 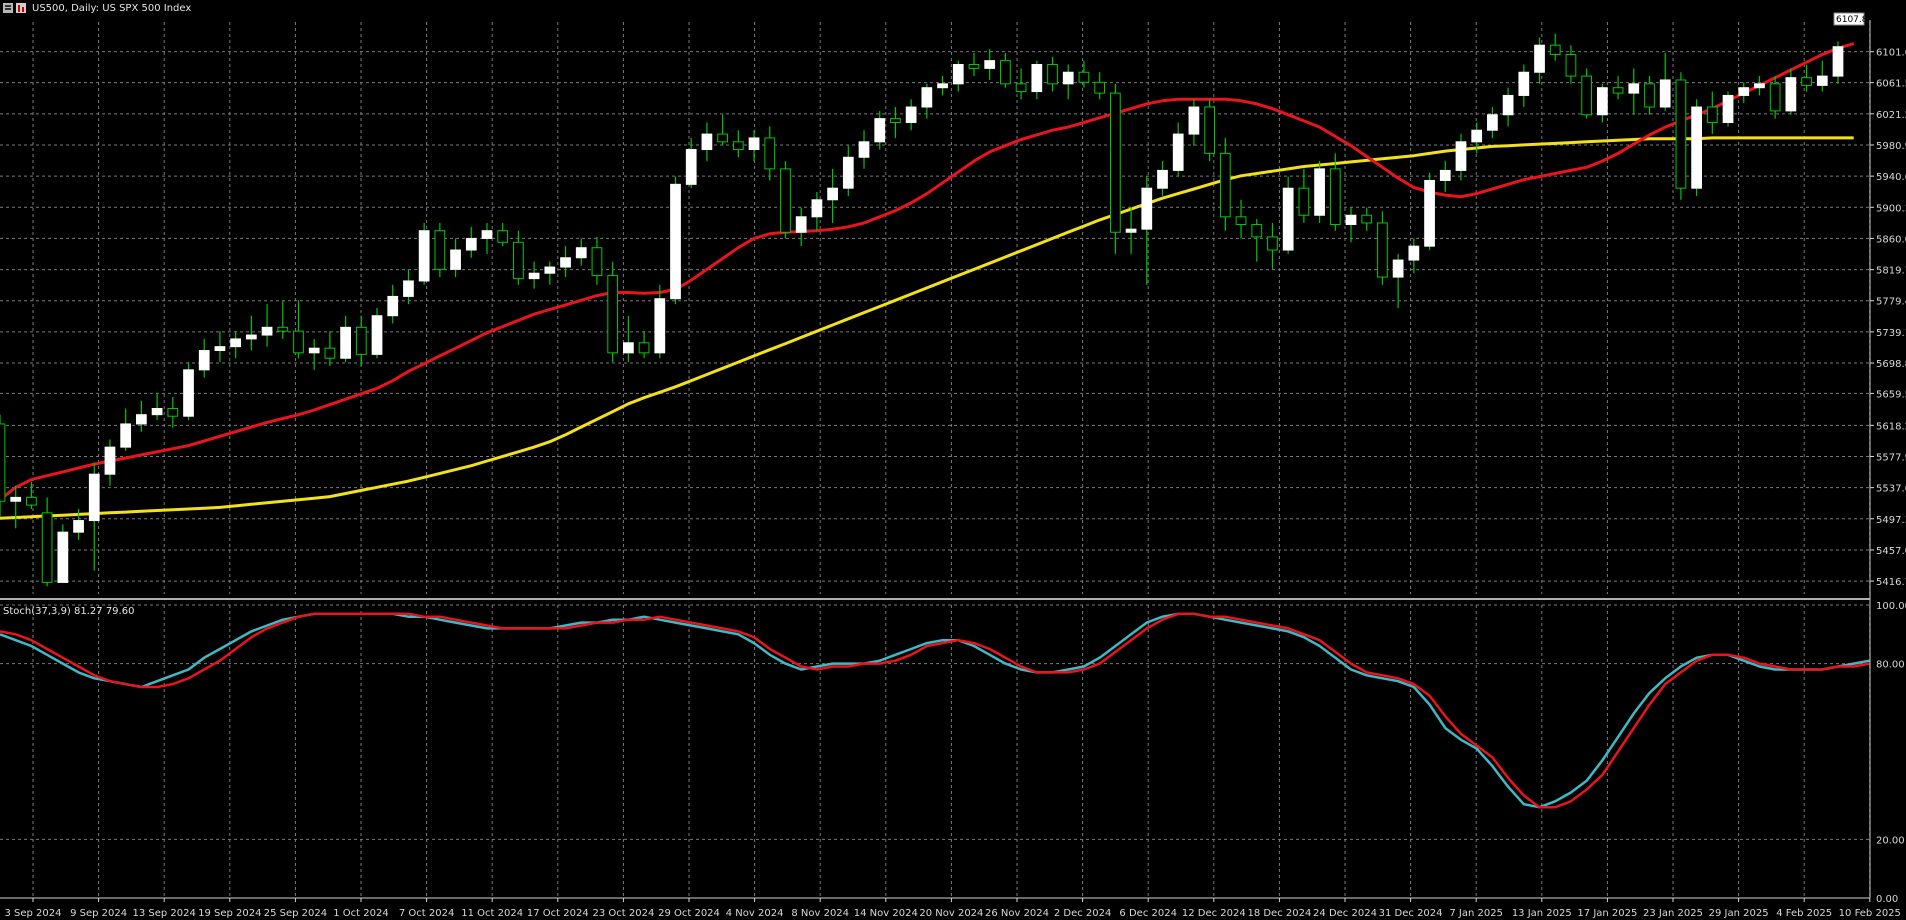 What do you see at coordinates (886, 913) in the screenshot?
I see `date-axis-label: 14 Nov 2024` at bounding box center [886, 913].